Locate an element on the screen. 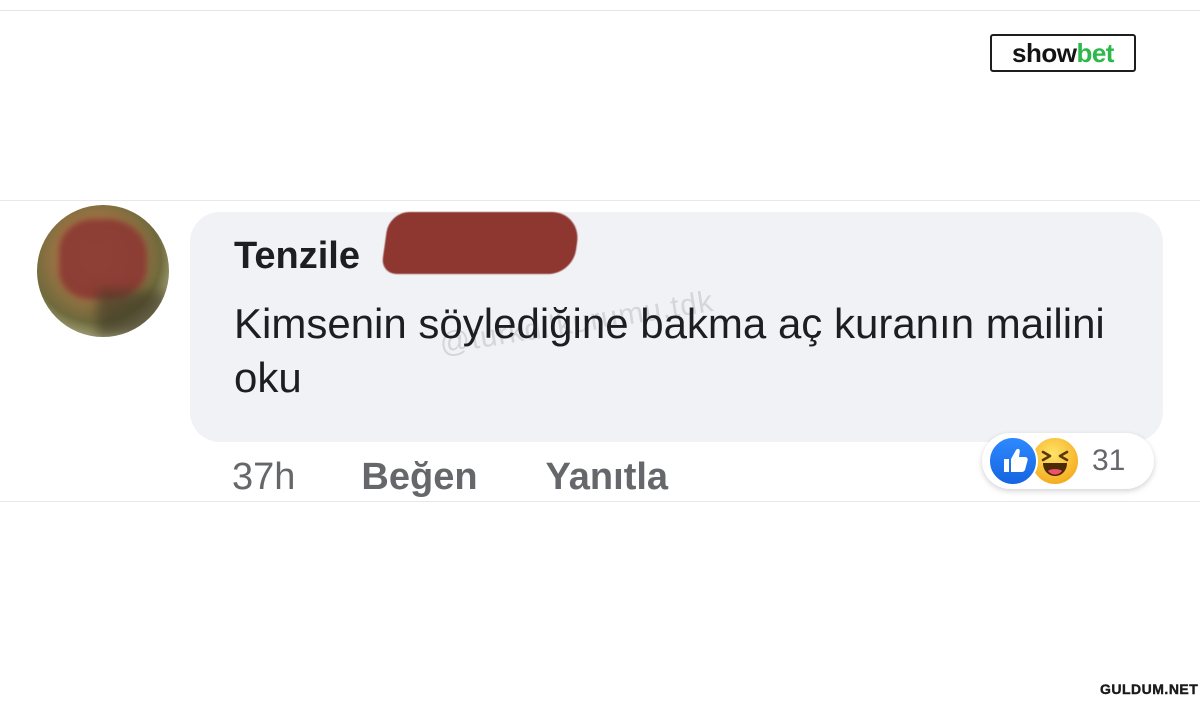 The width and height of the screenshot is (1200, 702). avatar-redaction is located at coordinates (103, 259).